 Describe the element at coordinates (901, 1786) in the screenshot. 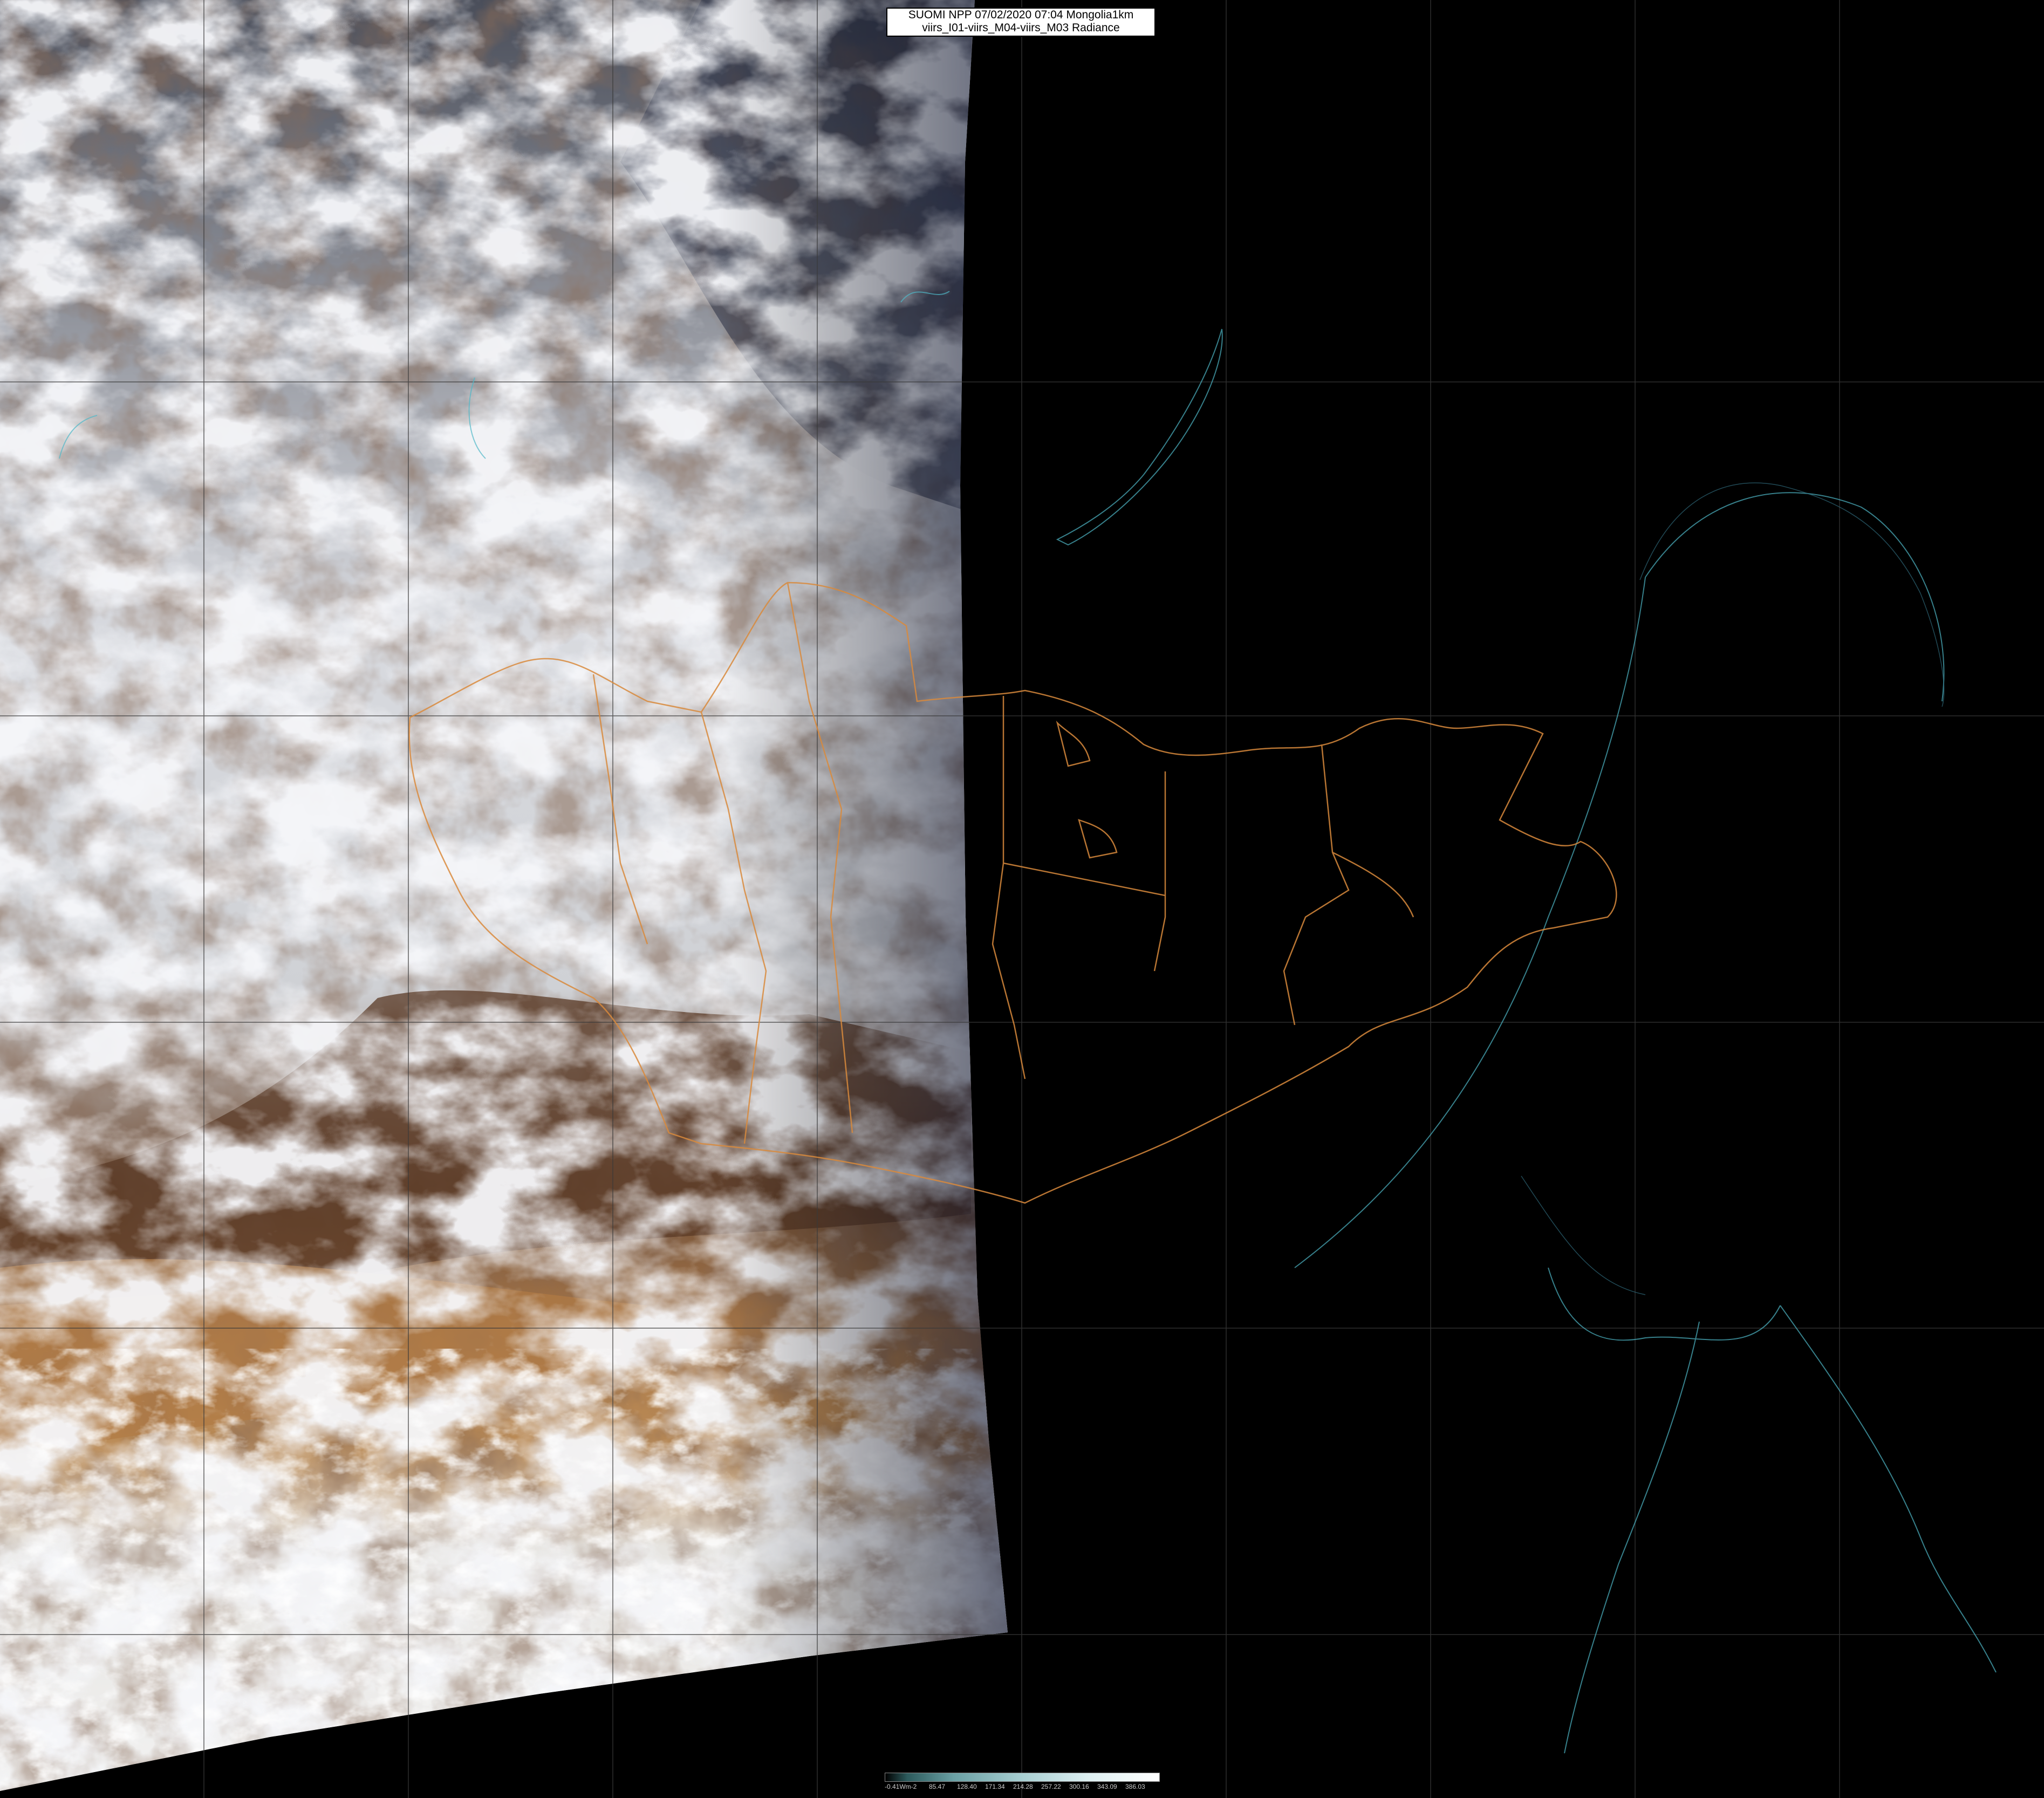

I see `colorbar-tick-label: -0.41Wm-2` at that location.